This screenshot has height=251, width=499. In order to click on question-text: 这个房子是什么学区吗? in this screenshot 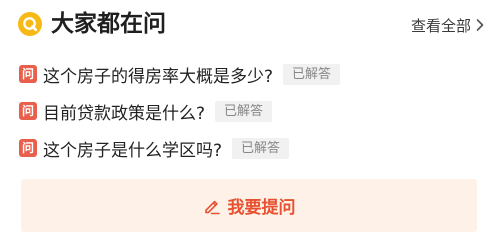, I will do `click(133, 150)`.